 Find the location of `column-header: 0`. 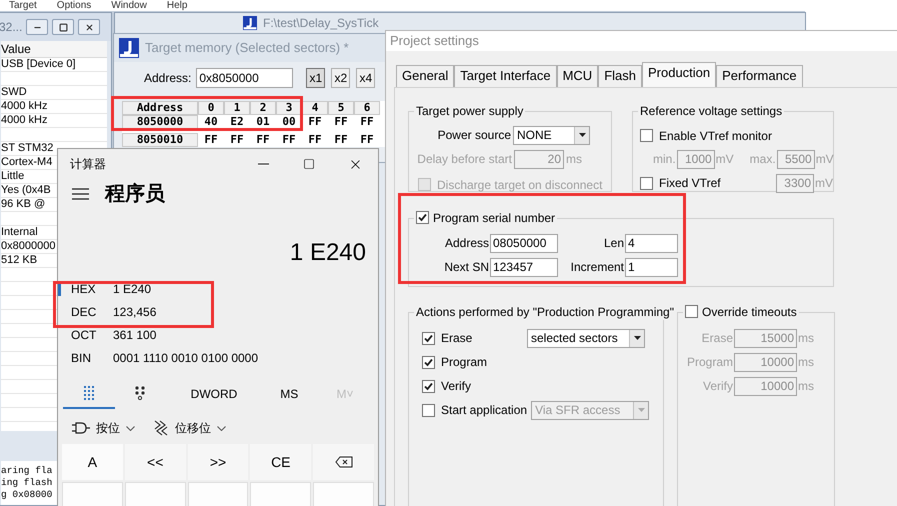

column-header: 0 is located at coordinates (211, 108).